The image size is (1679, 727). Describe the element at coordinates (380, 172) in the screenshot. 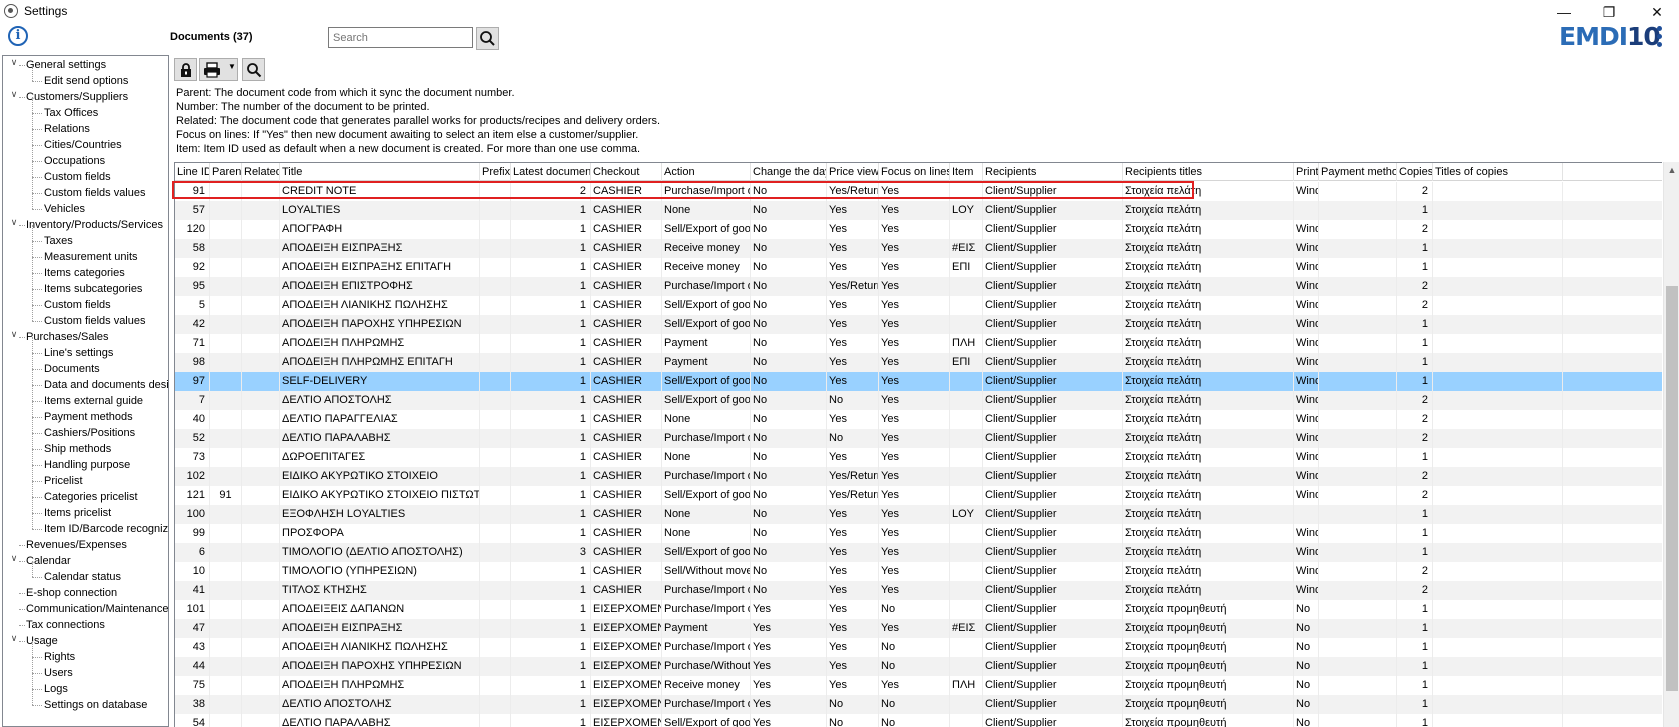

I see `column-header: Title` at that location.